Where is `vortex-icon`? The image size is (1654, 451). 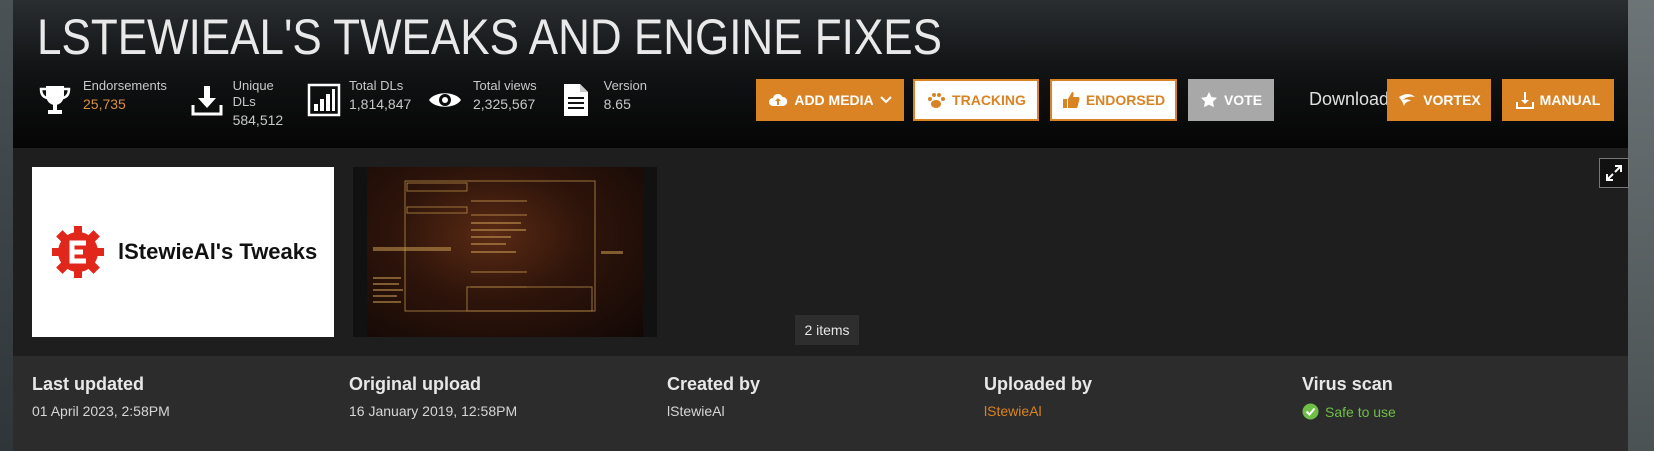 vortex-icon is located at coordinates (1407, 100).